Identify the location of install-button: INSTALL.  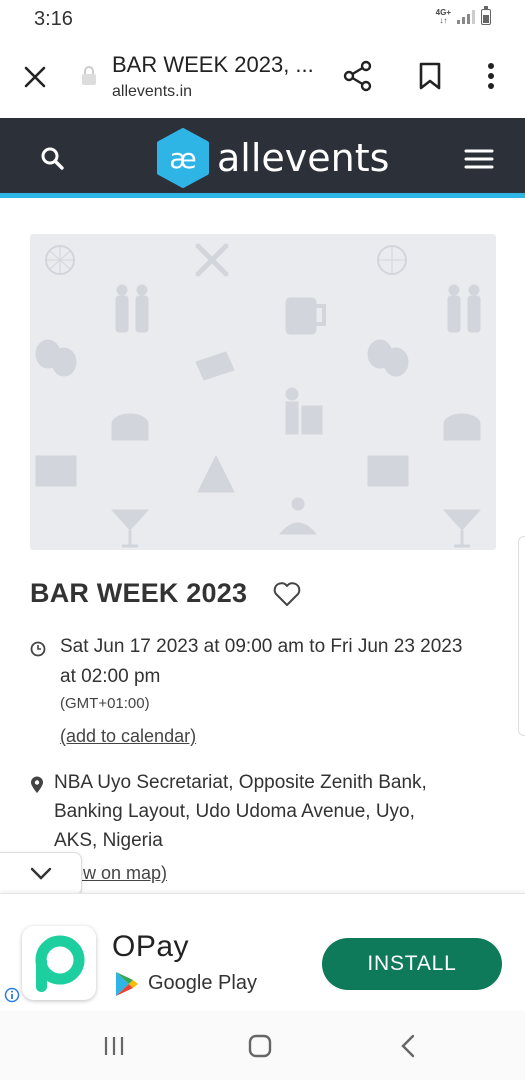
(412, 964).